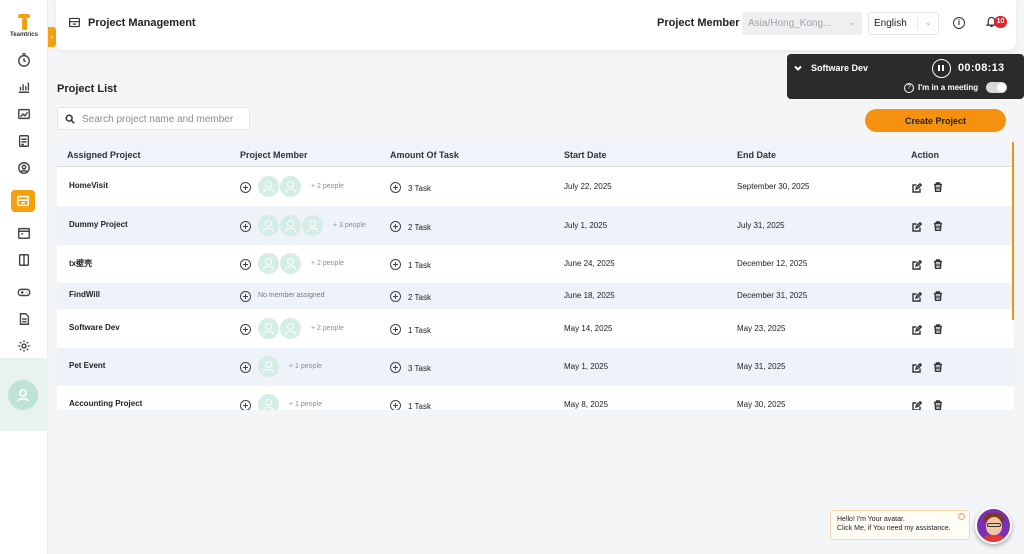 This screenshot has width=1024, height=554. What do you see at coordinates (291, 295) in the screenshot?
I see `no-member-text: No member assigned` at bounding box center [291, 295].